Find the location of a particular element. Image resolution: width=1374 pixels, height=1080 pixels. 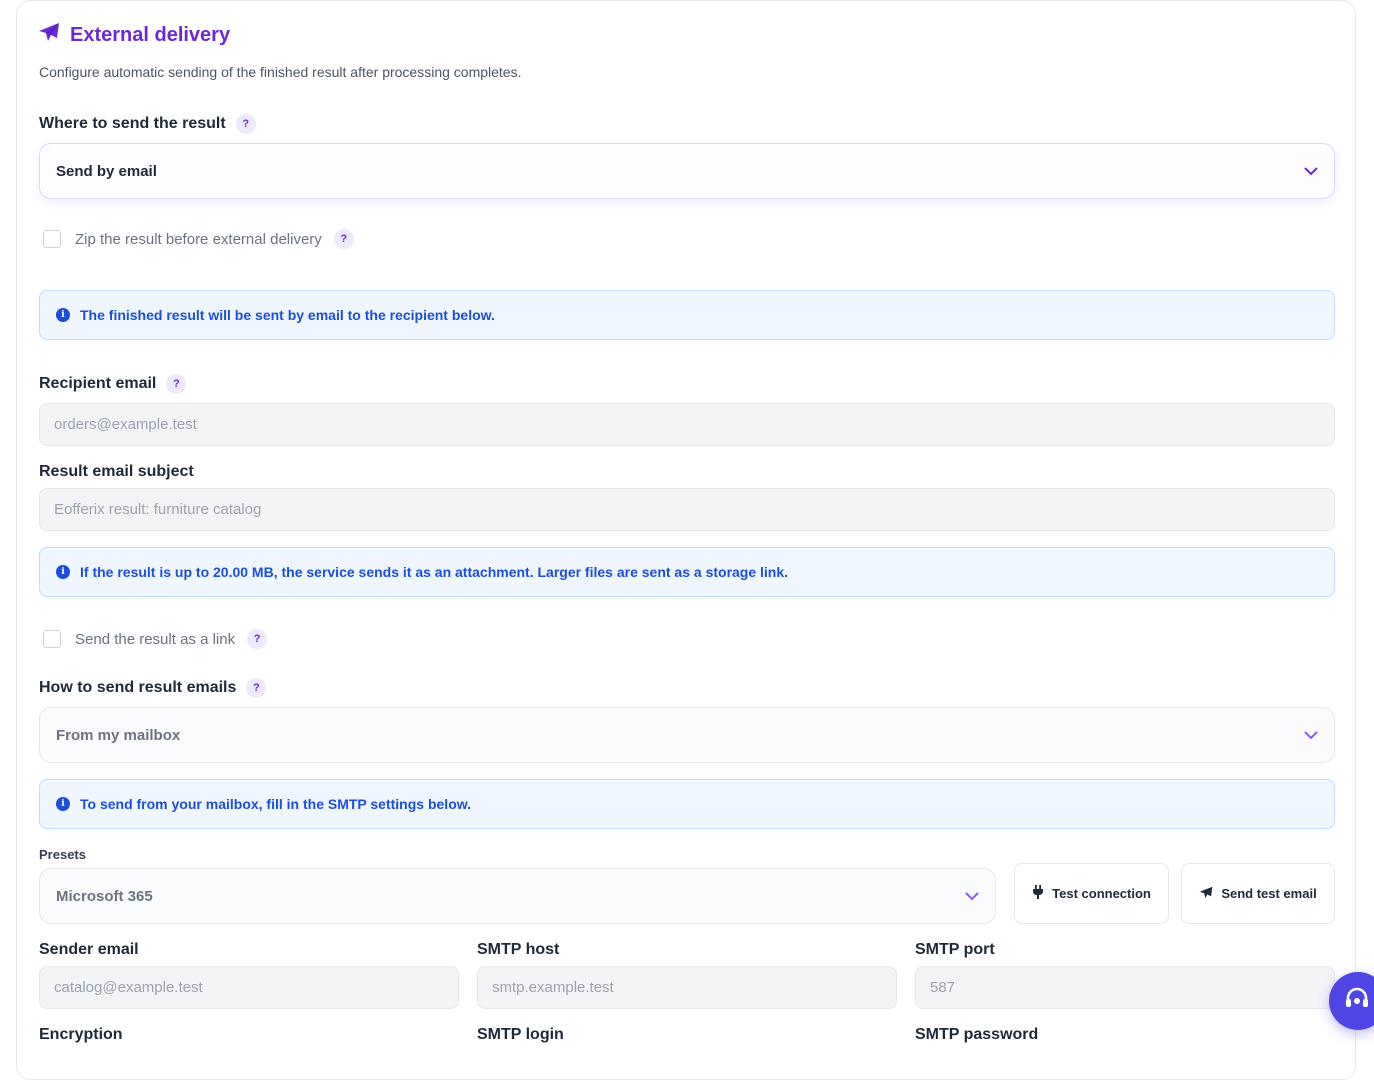

link-option: Send the result as a link ? is located at coordinates (155, 639).